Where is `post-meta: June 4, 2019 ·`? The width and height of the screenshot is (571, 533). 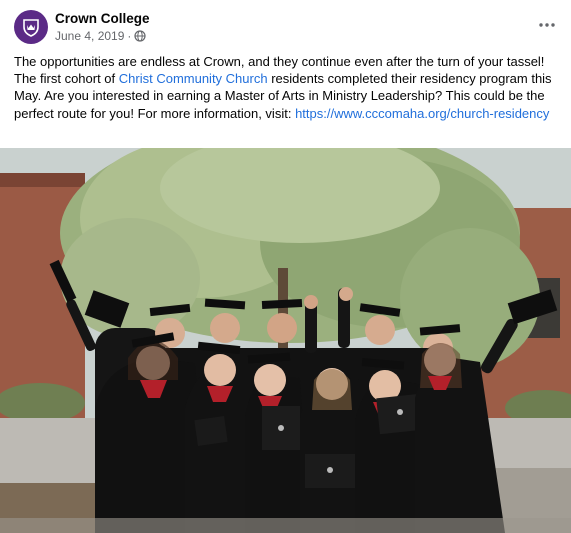 post-meta: June 4, 2019 · is located at coordinates (101, 36).